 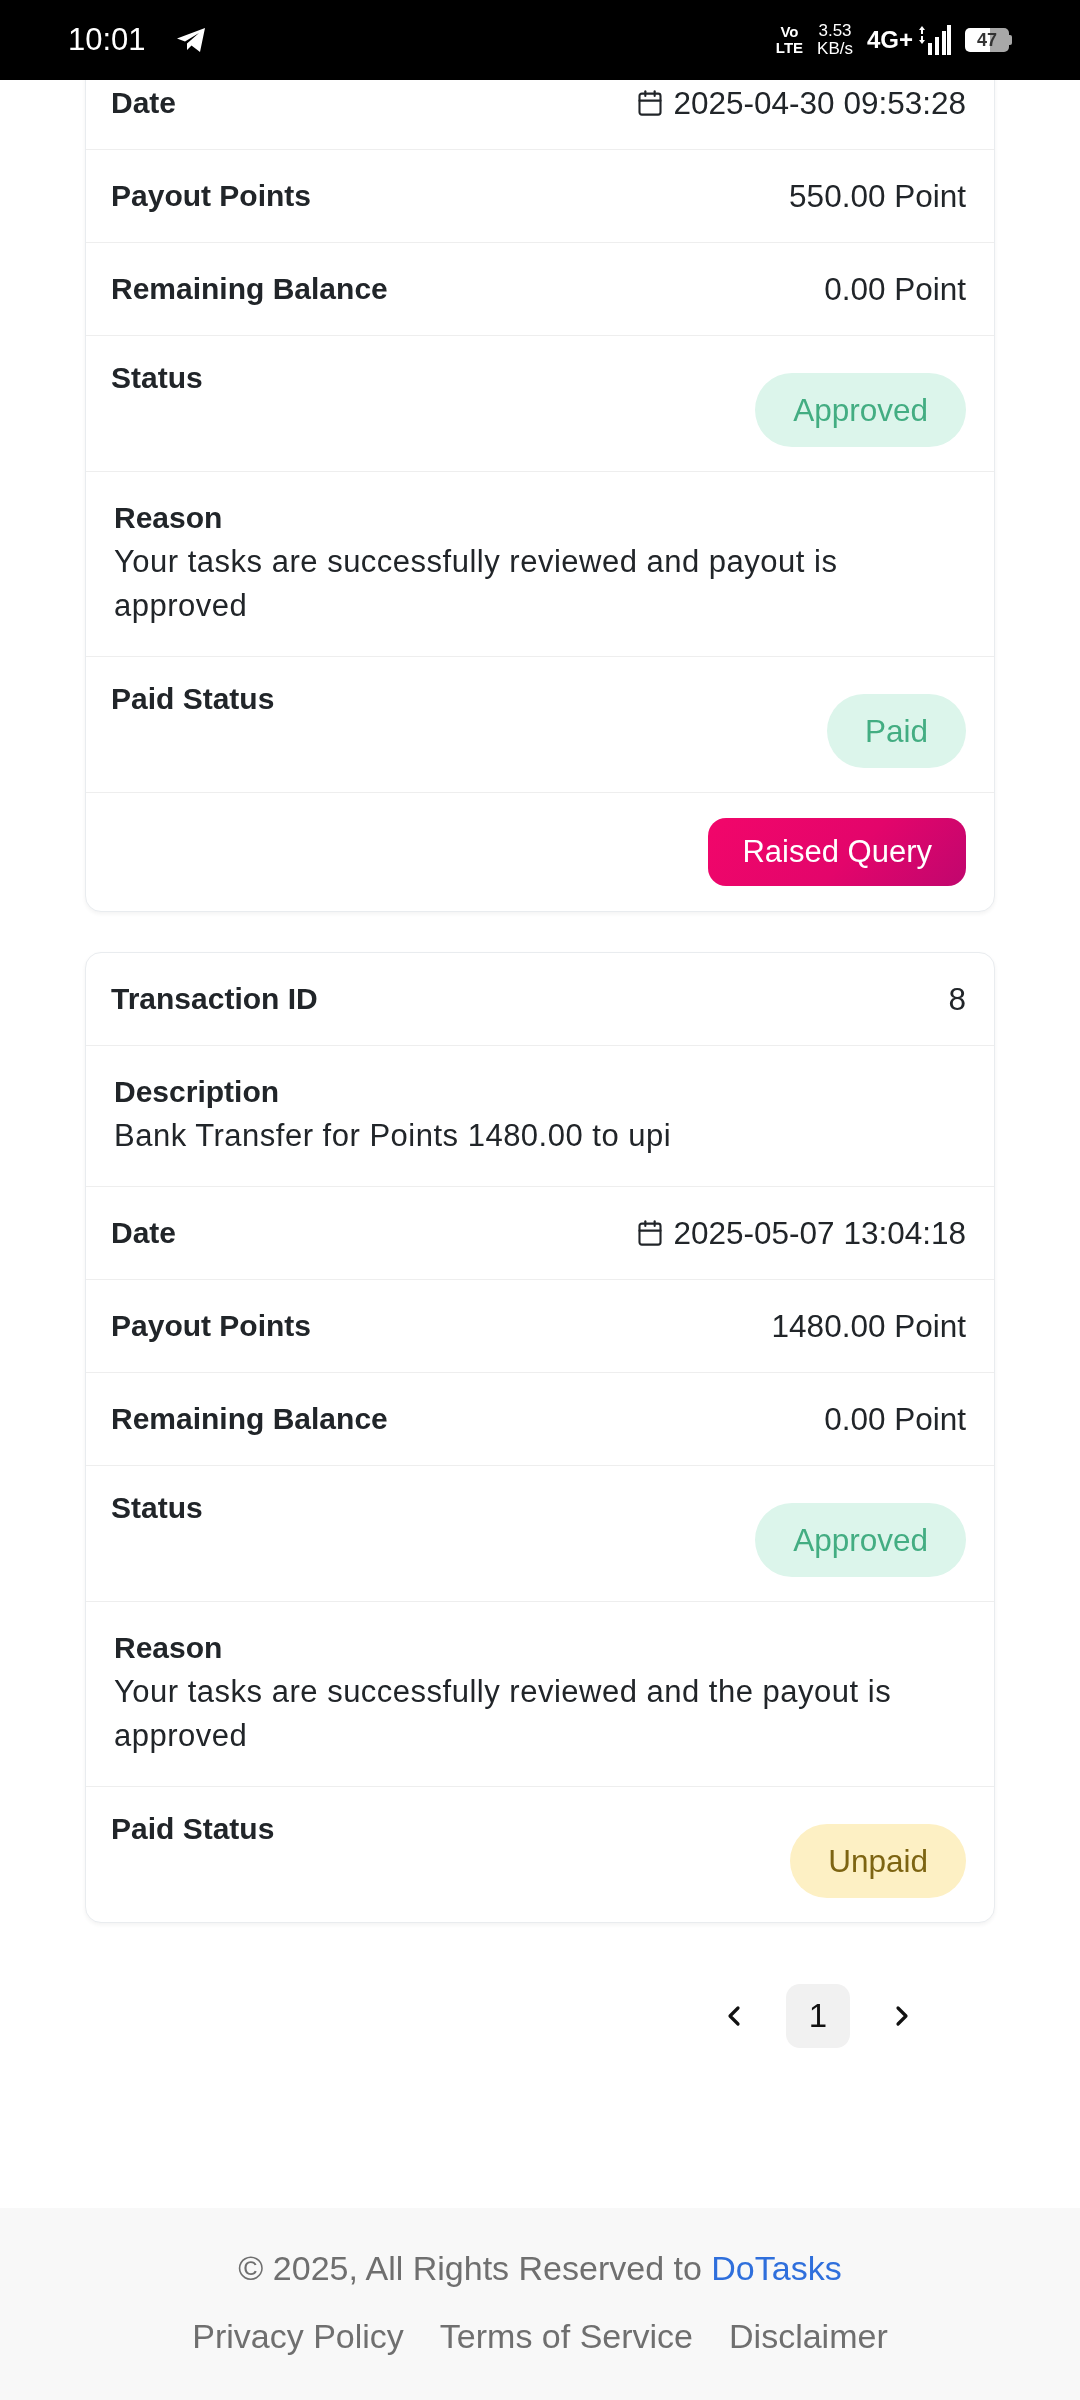 What do you see at coordinates (837, 852) in the screenshot?
I see `query-button: Raised Query` at bounding box center [837, 852].